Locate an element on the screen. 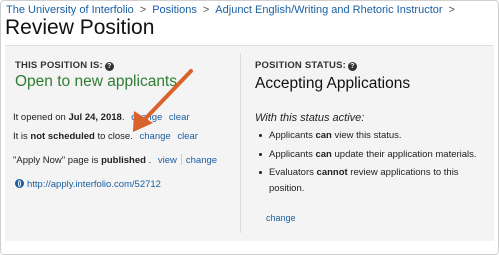 The width and height of the screenshot is (499, 255). close-suffix: to close. is located at coordinates (113, 136).